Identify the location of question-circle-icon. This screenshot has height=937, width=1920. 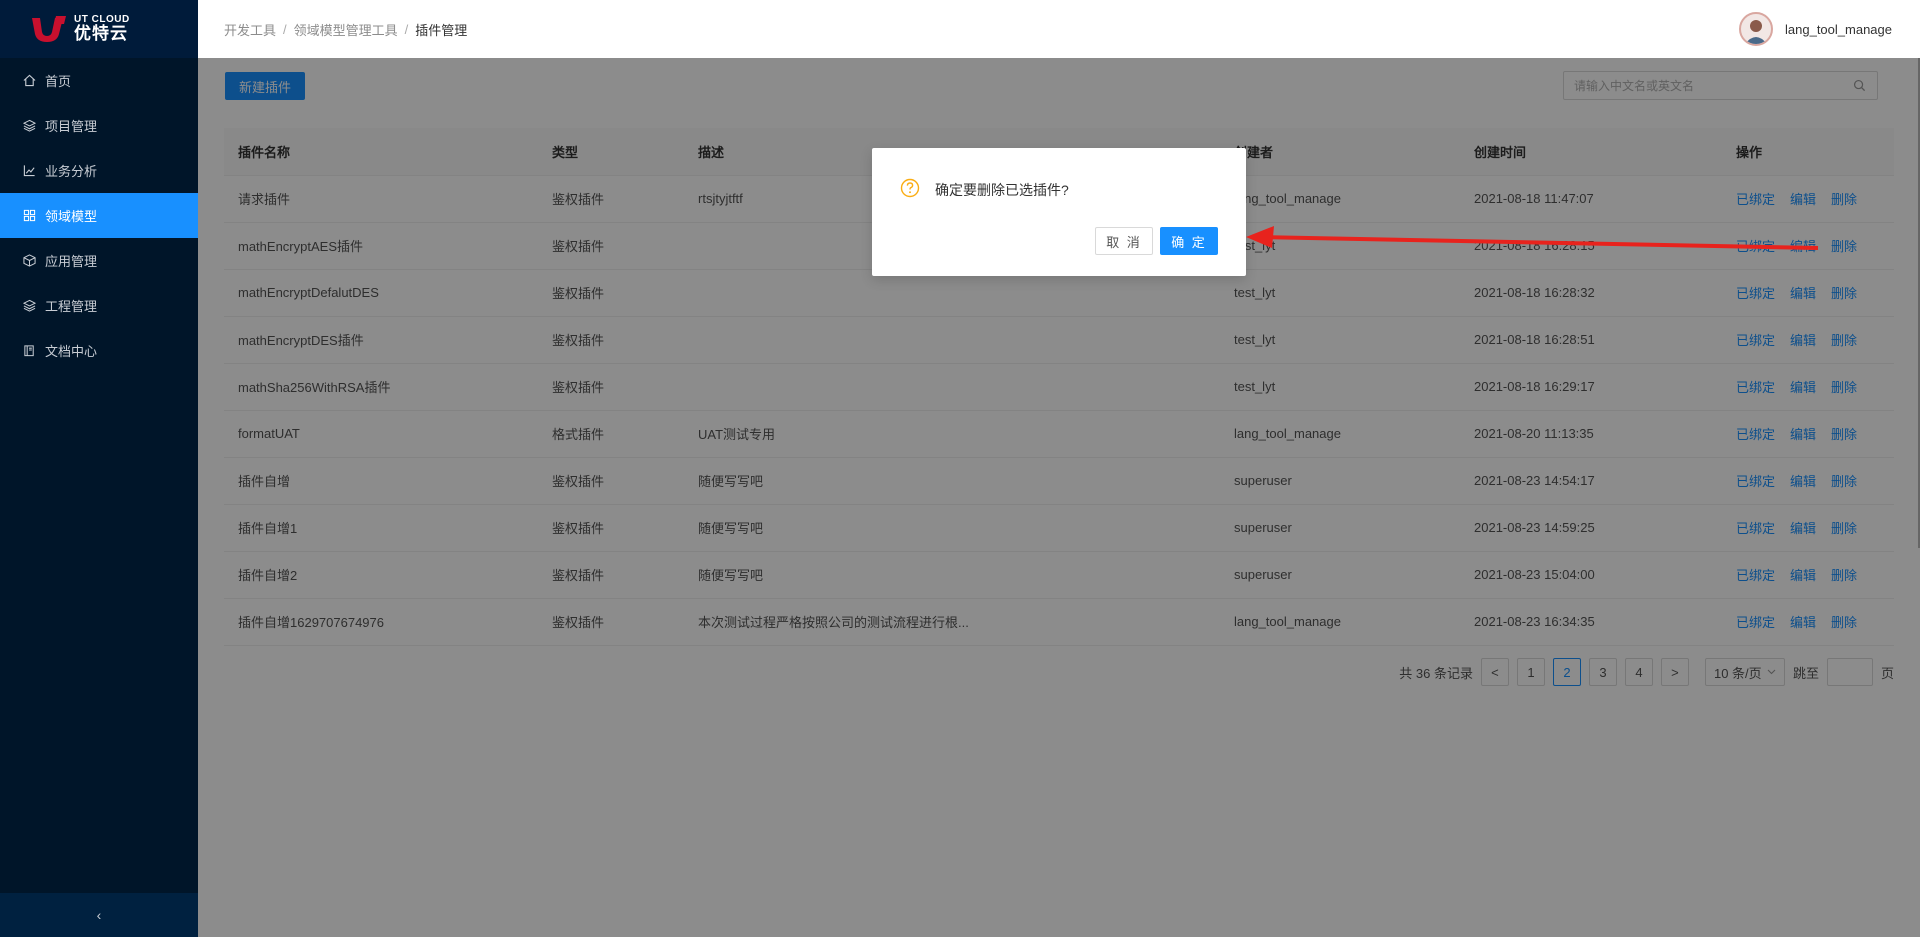
(910, 188).